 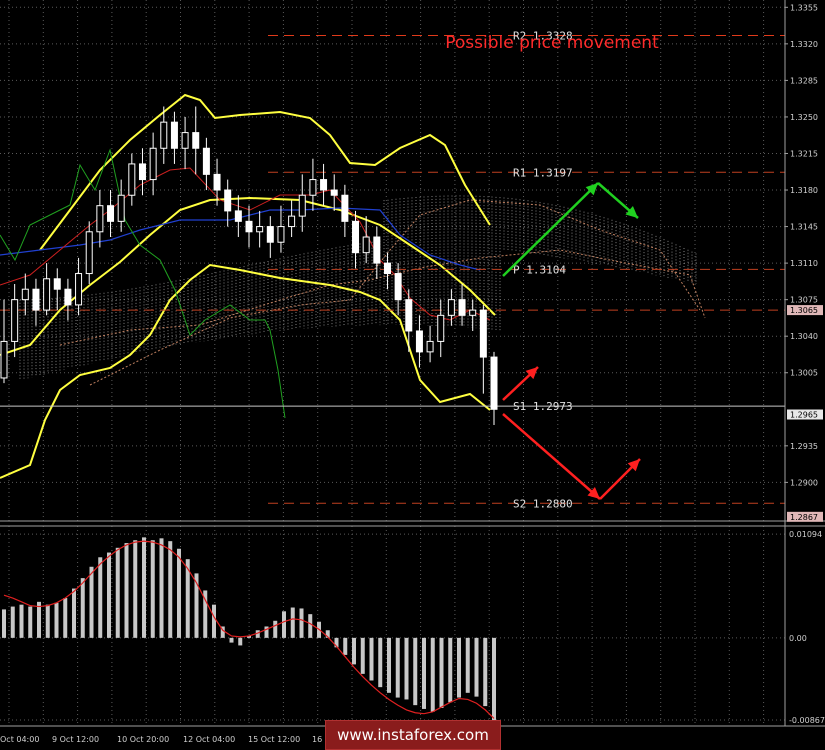 What do you see at coordinates (551, 456) in the screenshot?
I see `arrow-down-to-s2` at bounding box center [551, 456].